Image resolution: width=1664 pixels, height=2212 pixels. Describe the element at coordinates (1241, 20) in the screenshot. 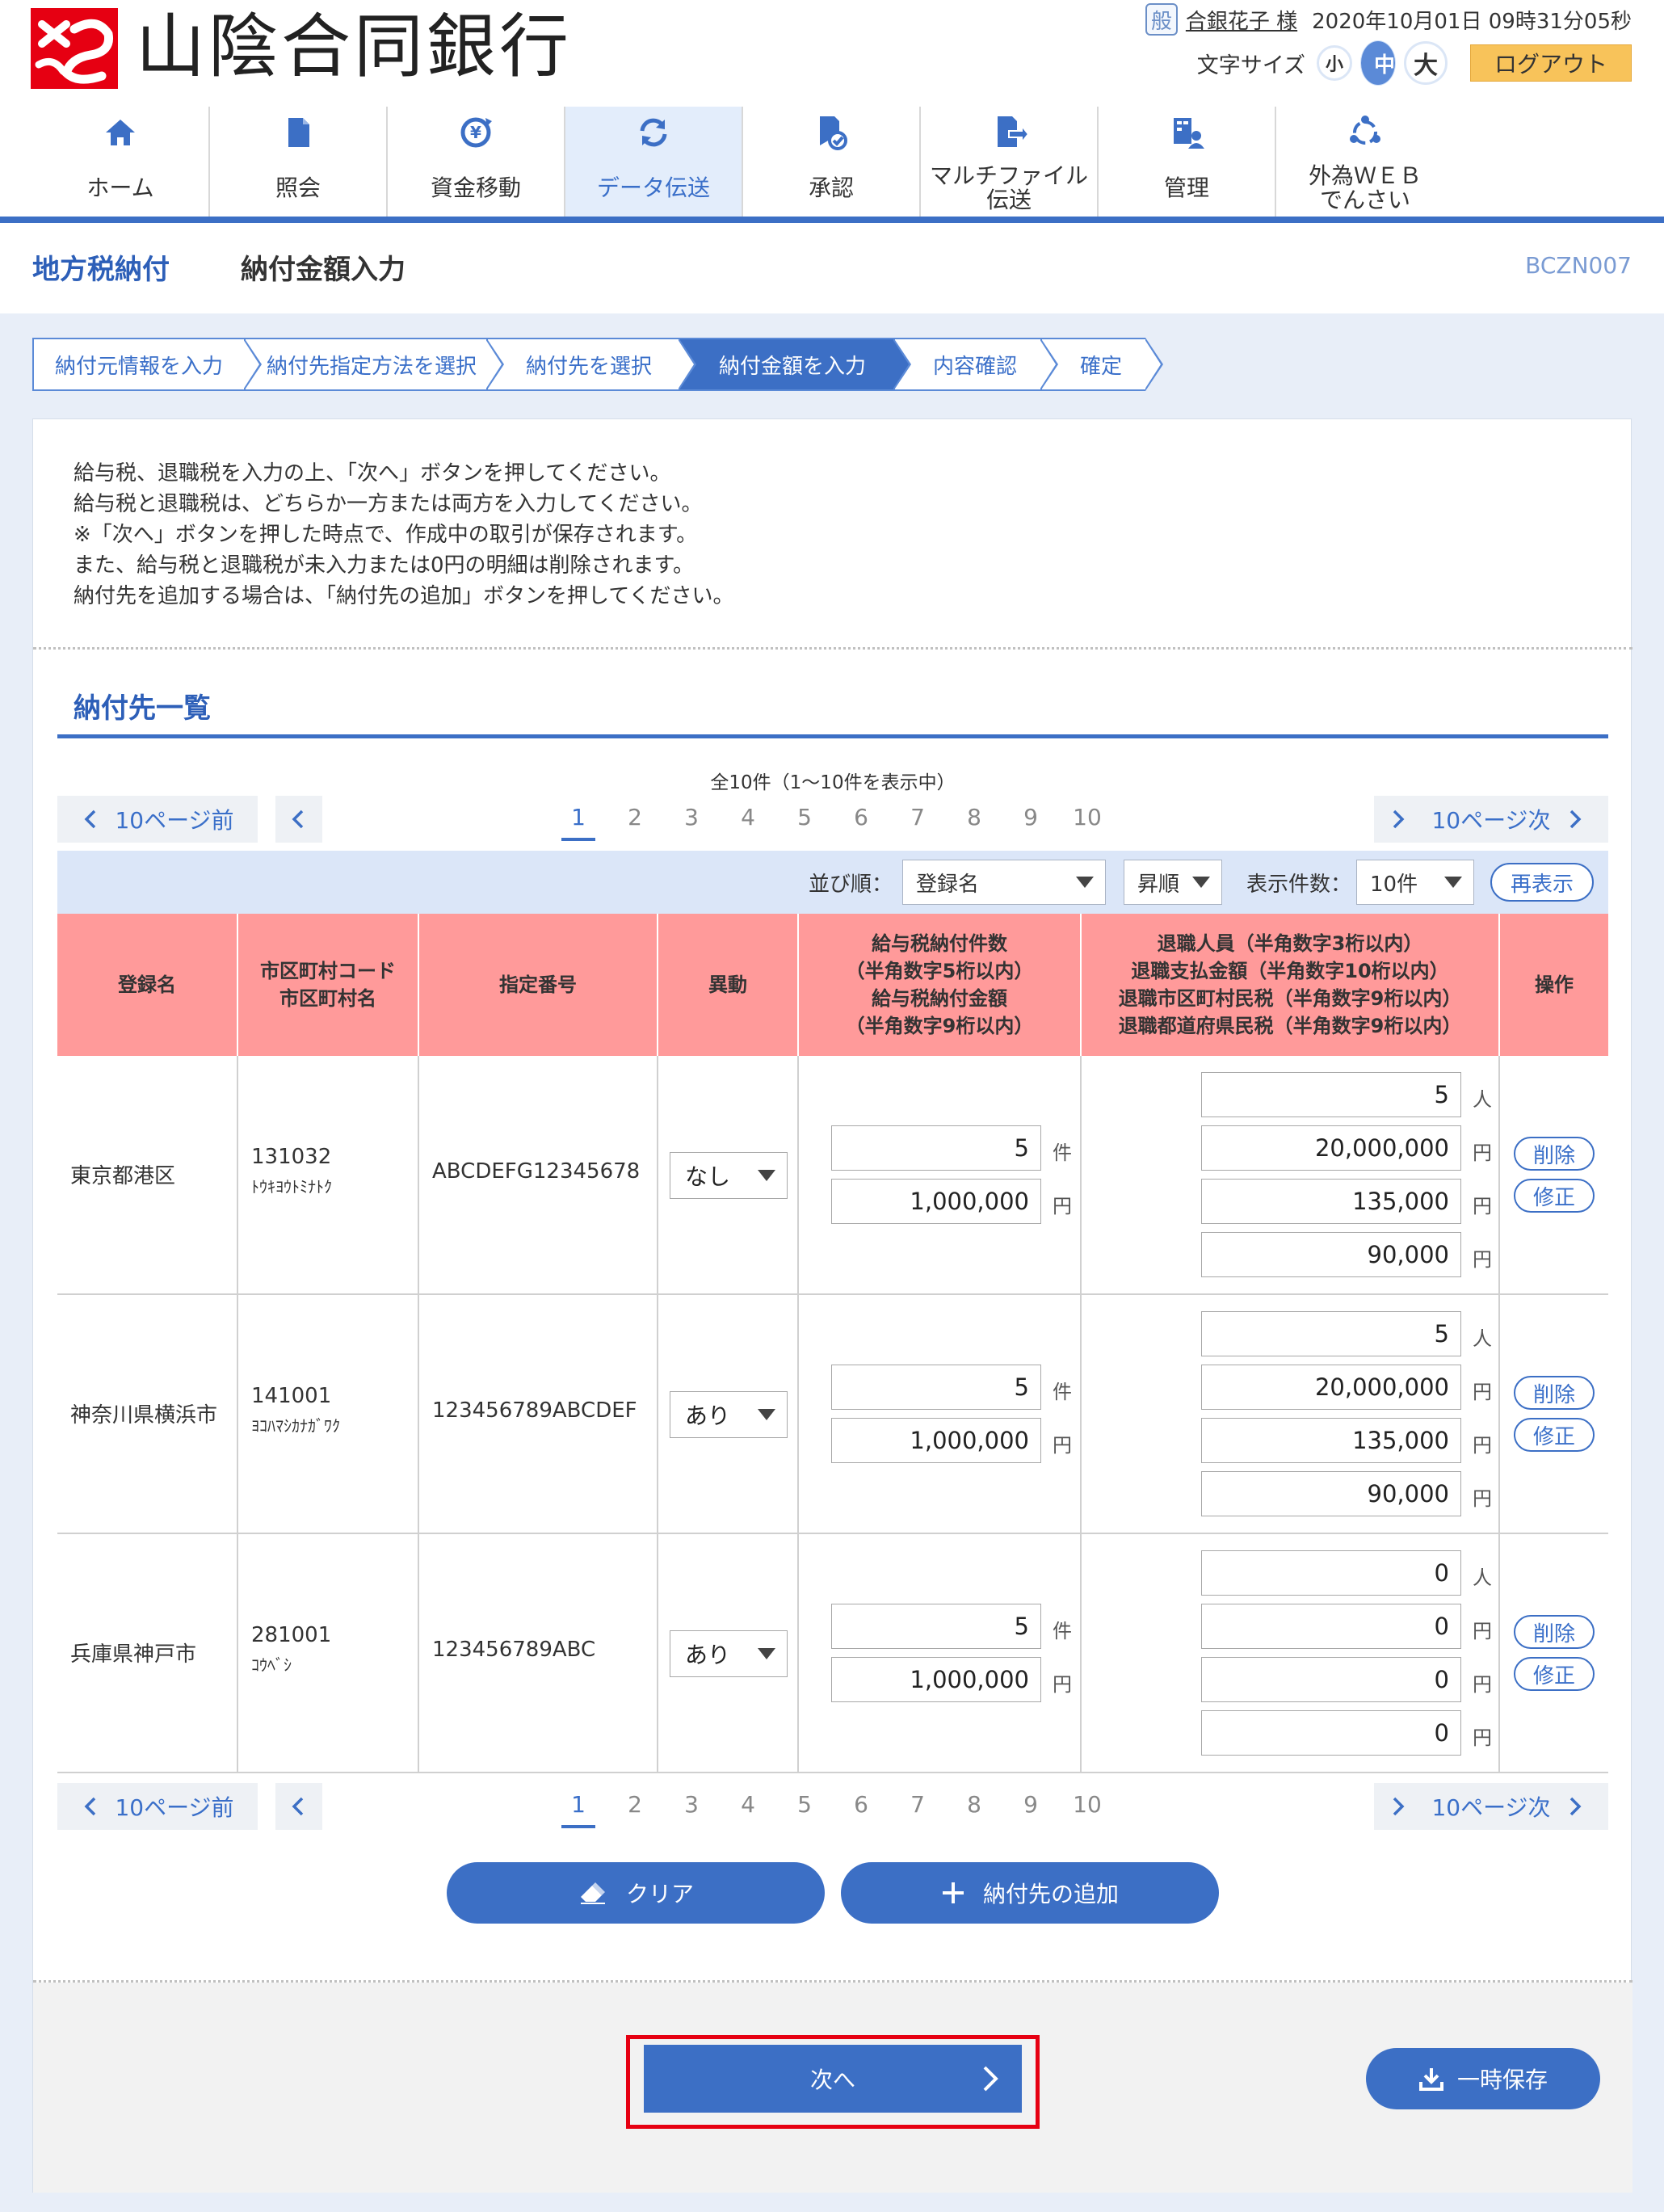

I see `user-name-link: 合銀花子 様` at that location.